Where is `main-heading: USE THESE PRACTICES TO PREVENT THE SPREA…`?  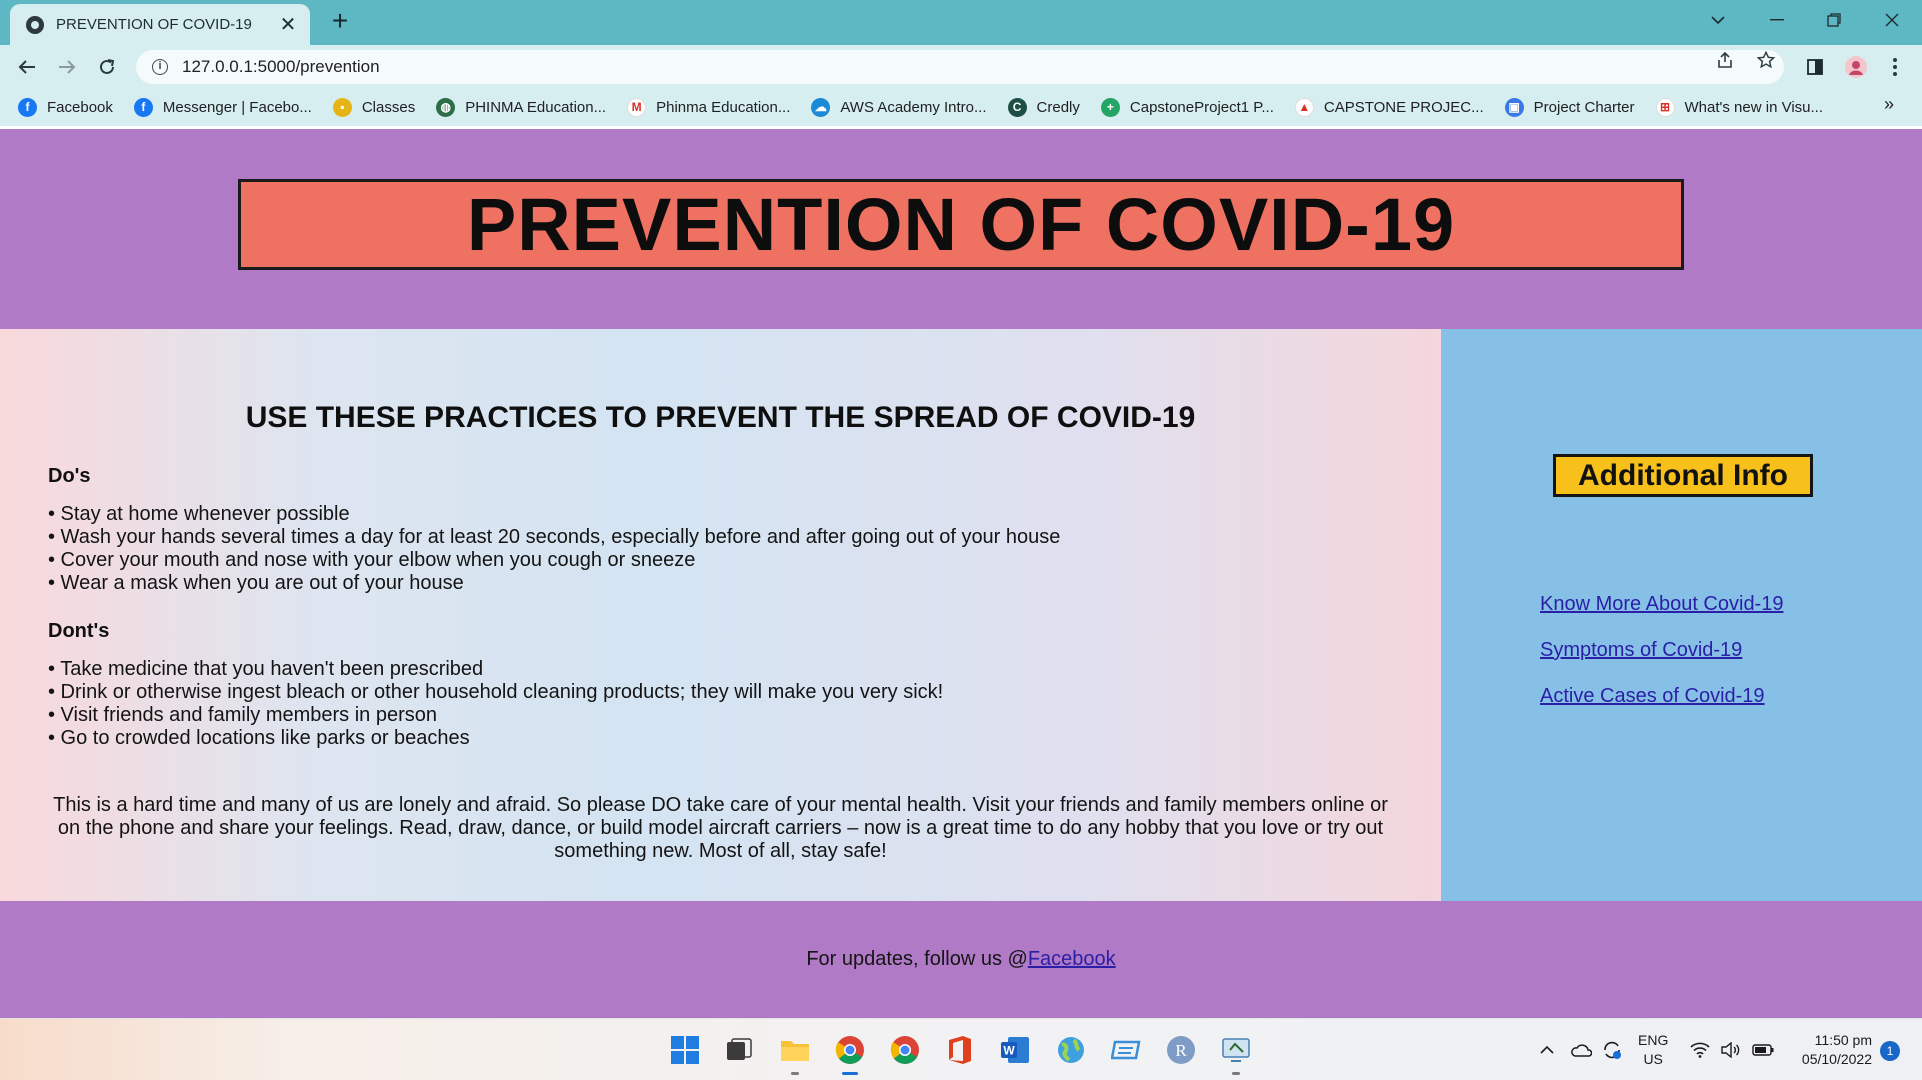 main-heading: USE THESE PRACTICES TO PREVENT THE SPREA… is located at coordinates (720, 417).